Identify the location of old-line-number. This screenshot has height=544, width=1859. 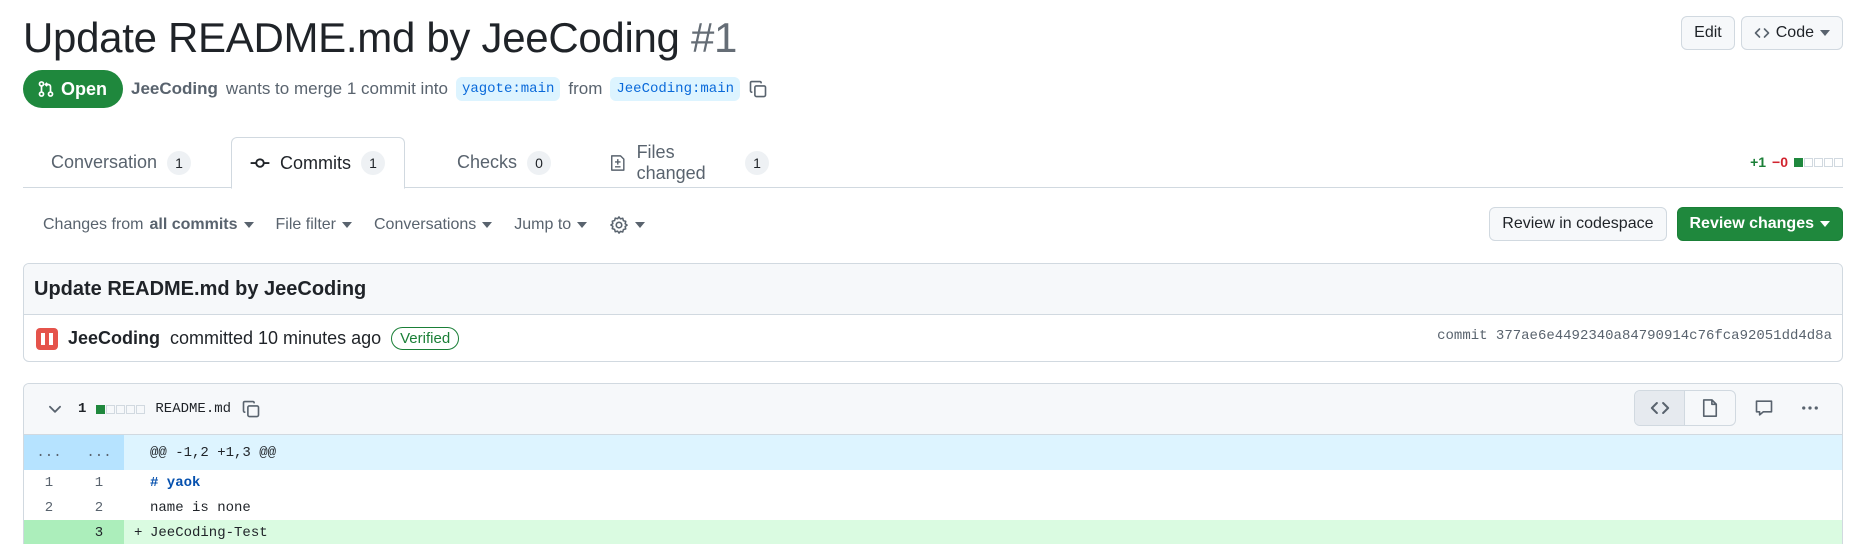
(49, 532).